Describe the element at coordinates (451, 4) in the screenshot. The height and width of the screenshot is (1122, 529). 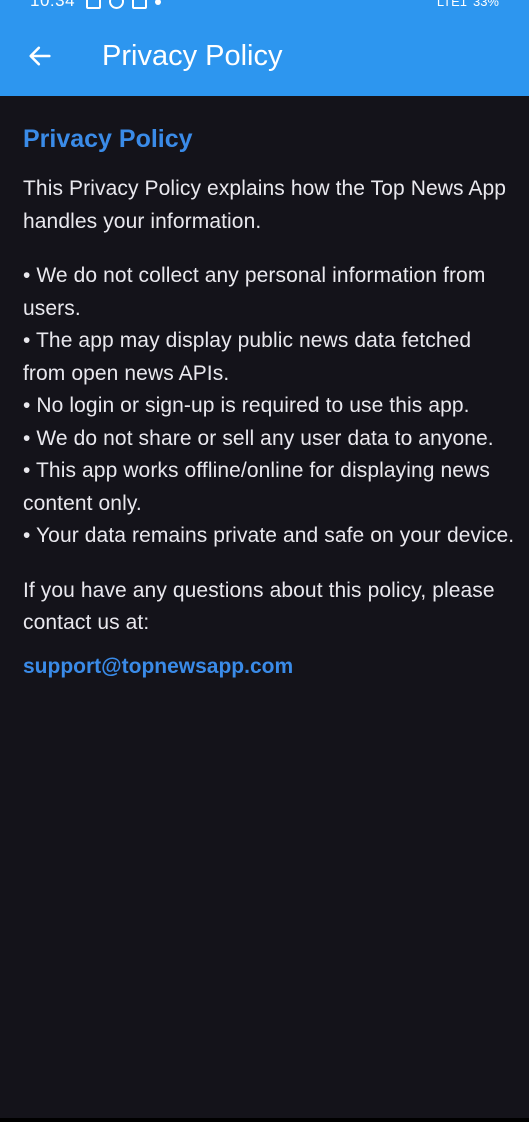
I see `network-label: LTE1` at that location.